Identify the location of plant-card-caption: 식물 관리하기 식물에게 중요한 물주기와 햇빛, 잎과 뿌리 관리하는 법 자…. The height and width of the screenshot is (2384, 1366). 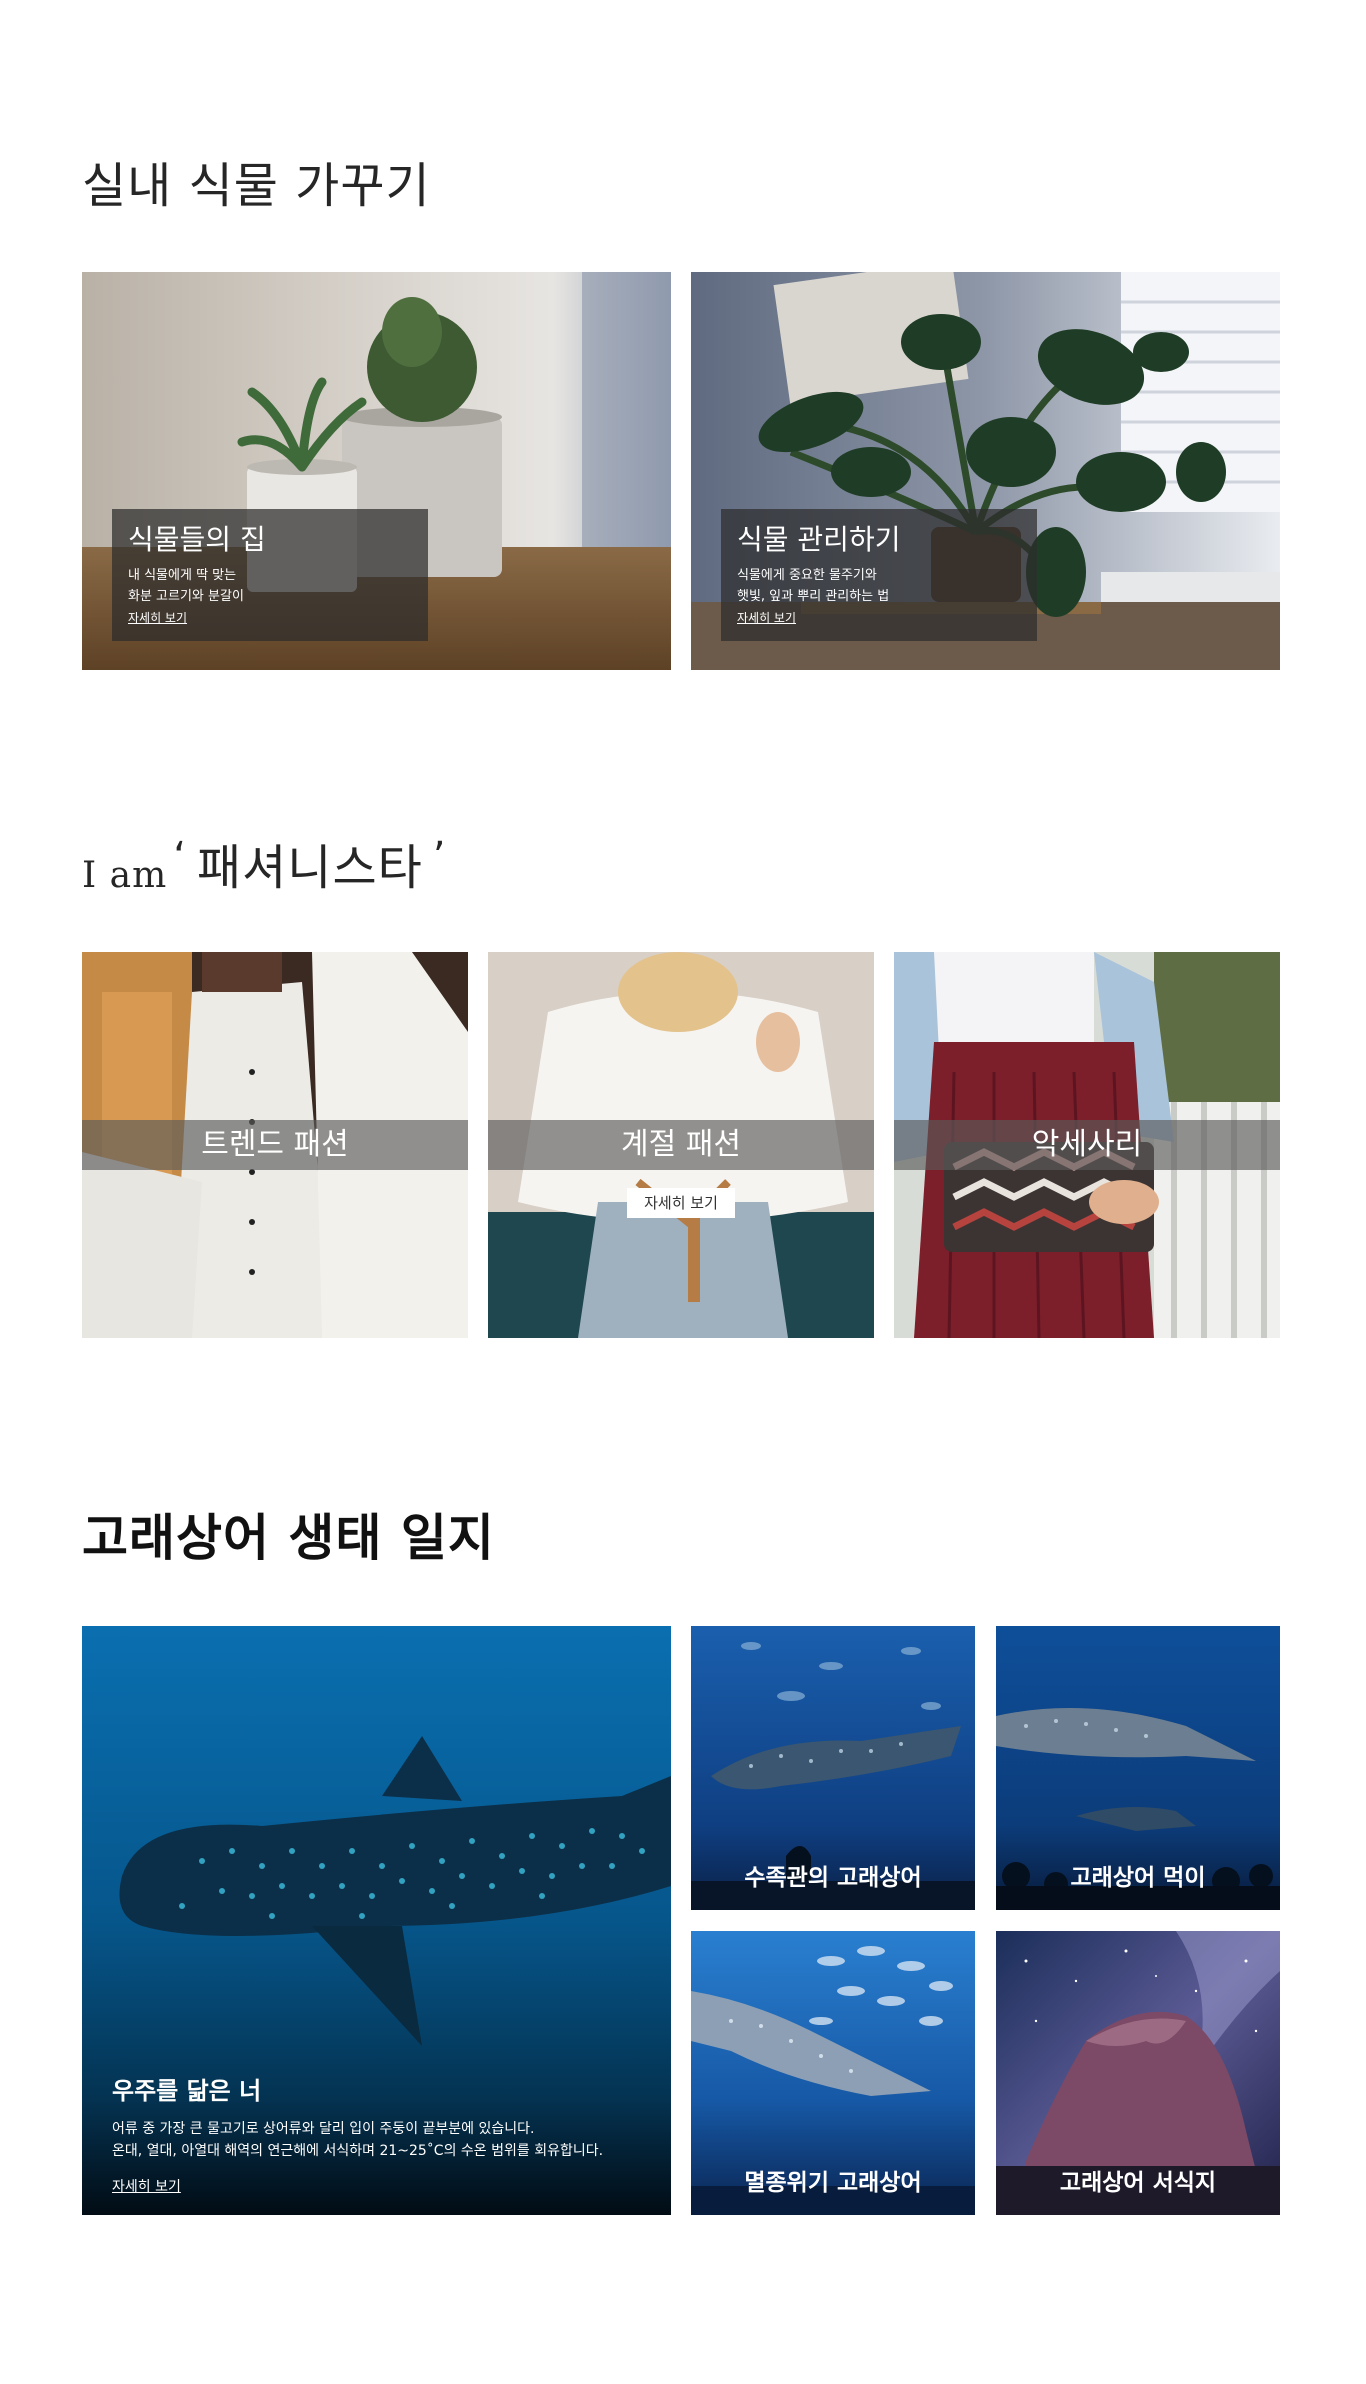
(879, 575).